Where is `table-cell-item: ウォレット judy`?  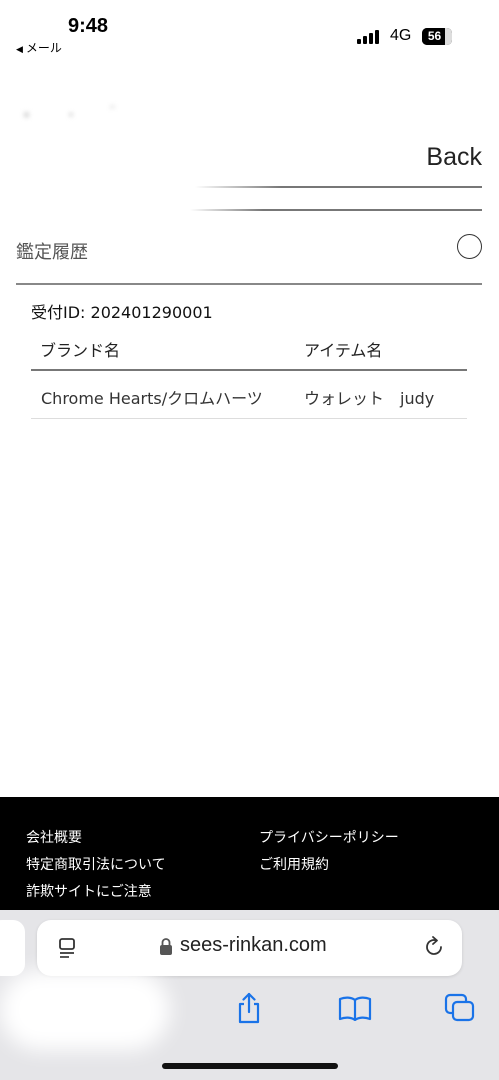 table-cell-item: ウォレット judy is located at coordinates (369, 398).